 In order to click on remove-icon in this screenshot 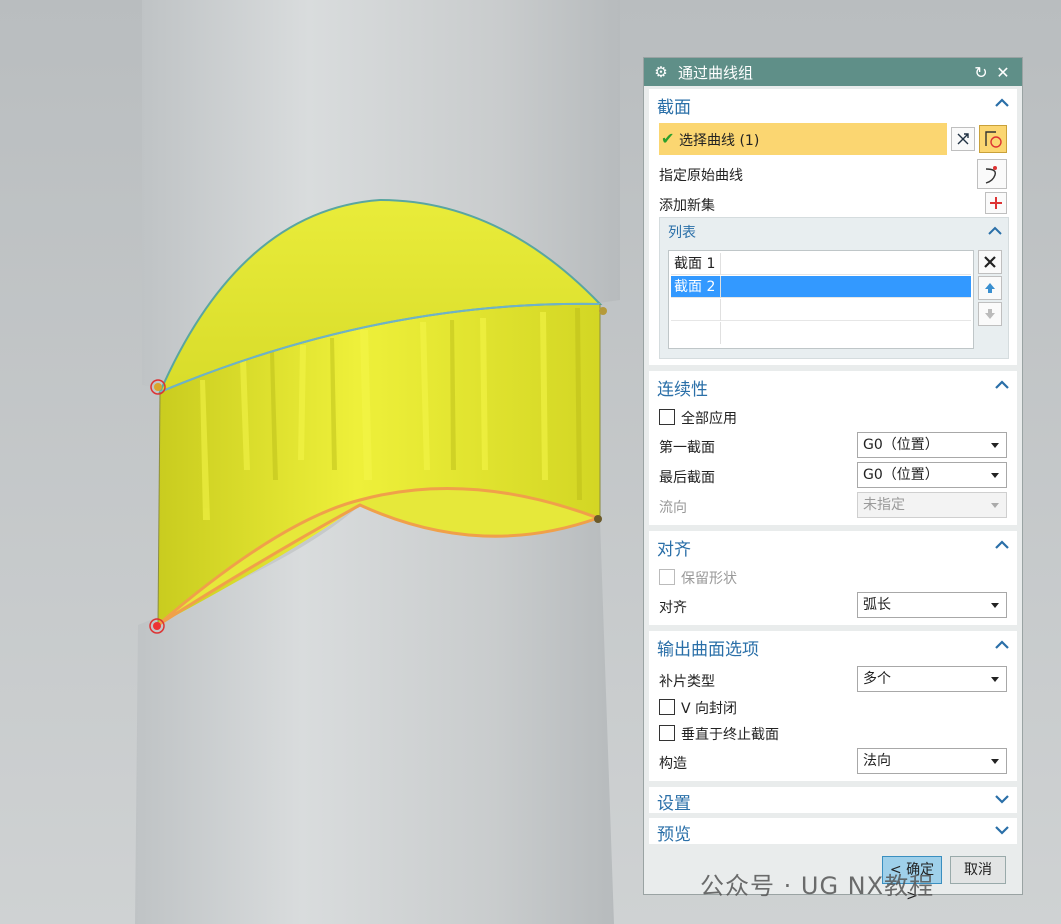, I will do `click(990, 262)`.